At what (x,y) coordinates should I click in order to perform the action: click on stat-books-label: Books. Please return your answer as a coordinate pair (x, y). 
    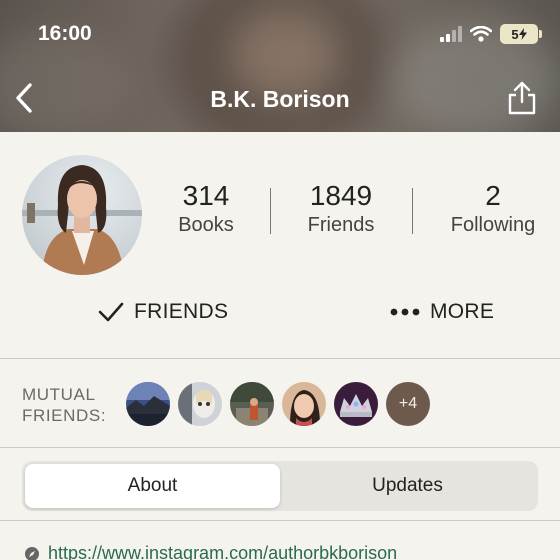
    Looking at the image, I should click on (206, 225).